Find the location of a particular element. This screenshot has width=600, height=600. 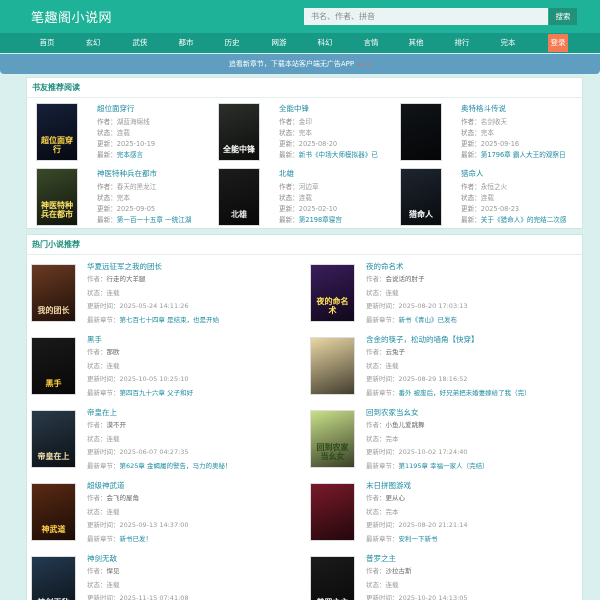

latest-chapter-link: 完本感言 is located at coordinates (130, 155).